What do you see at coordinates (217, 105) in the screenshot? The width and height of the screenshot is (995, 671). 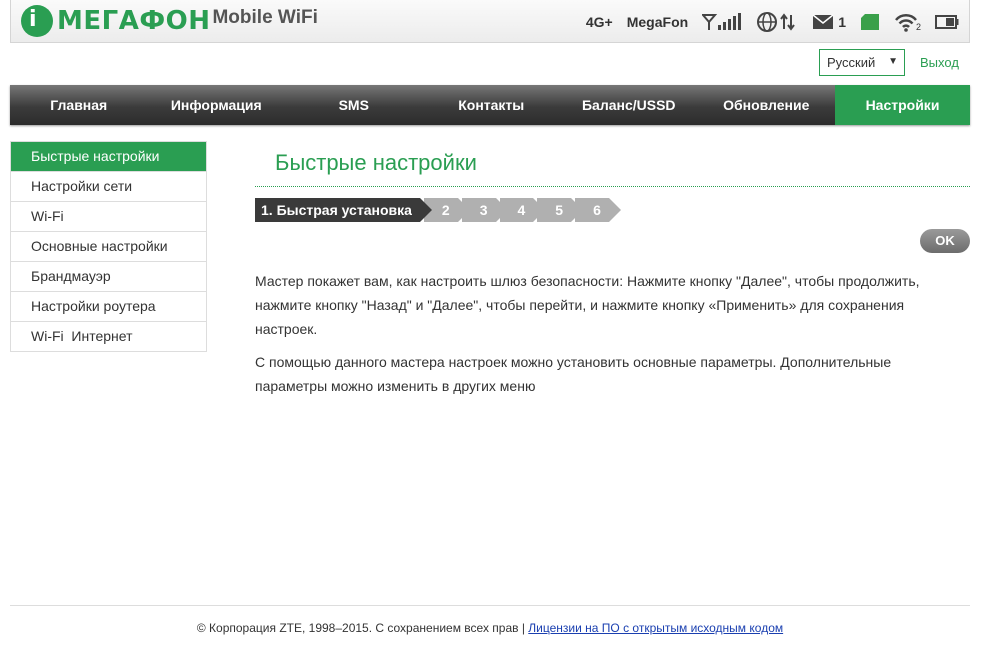 I see `tab-information: Информация` at bounding box center [217, 105].